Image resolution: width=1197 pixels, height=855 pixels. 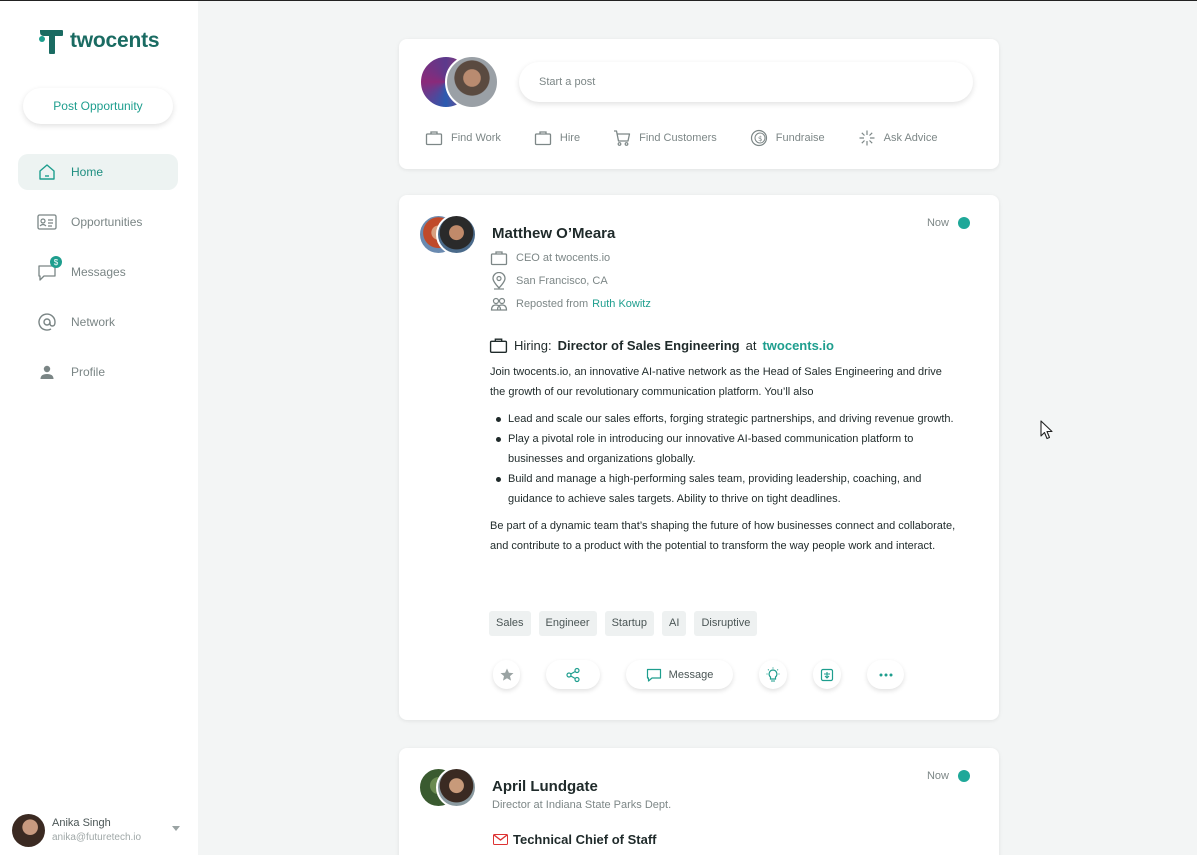 What do you see at coordinates (533, 345) in the screenshot?
I see `hiring-prefix: Hiring:` at bounding box center [533, 345].